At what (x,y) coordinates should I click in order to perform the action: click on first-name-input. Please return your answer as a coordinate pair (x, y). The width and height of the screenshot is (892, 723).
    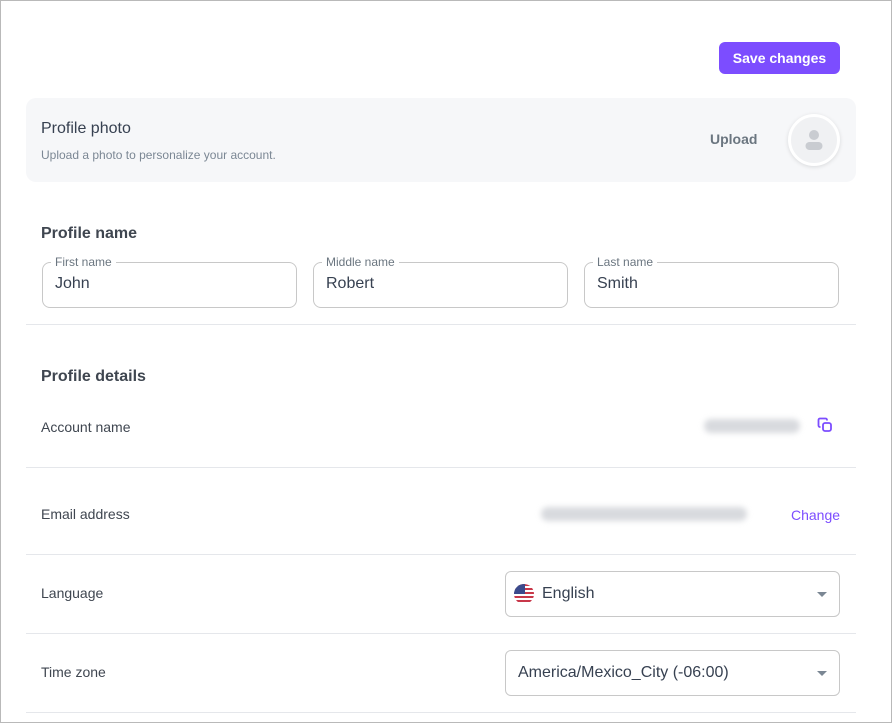
    Looking at the image, I should click on (169, 284).